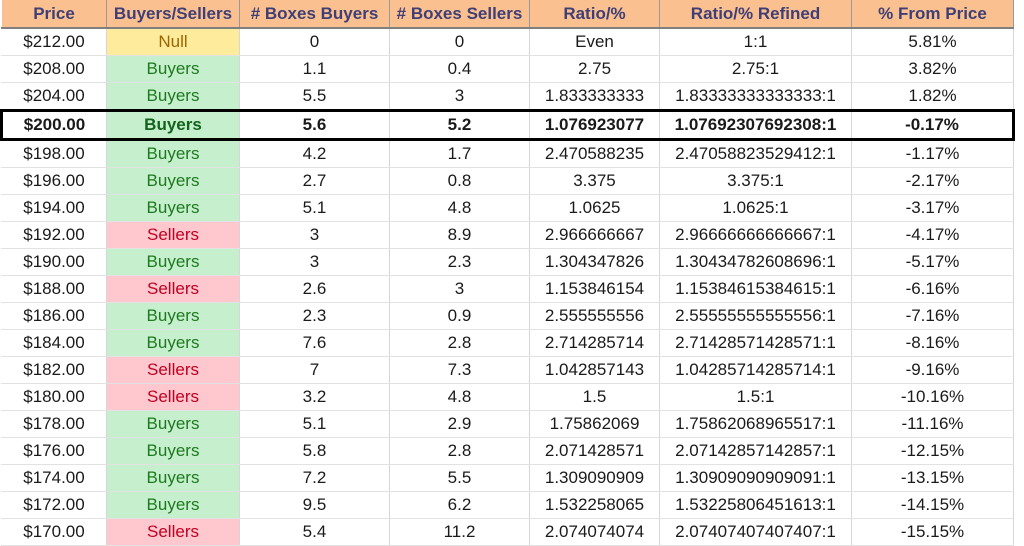 The width and height of the screenshot is (1024, 546). Describe the element at coordinates (755, 96) in the screenshot. I see `cell-ratio-refined: 1.83333333333333:1` at that location.